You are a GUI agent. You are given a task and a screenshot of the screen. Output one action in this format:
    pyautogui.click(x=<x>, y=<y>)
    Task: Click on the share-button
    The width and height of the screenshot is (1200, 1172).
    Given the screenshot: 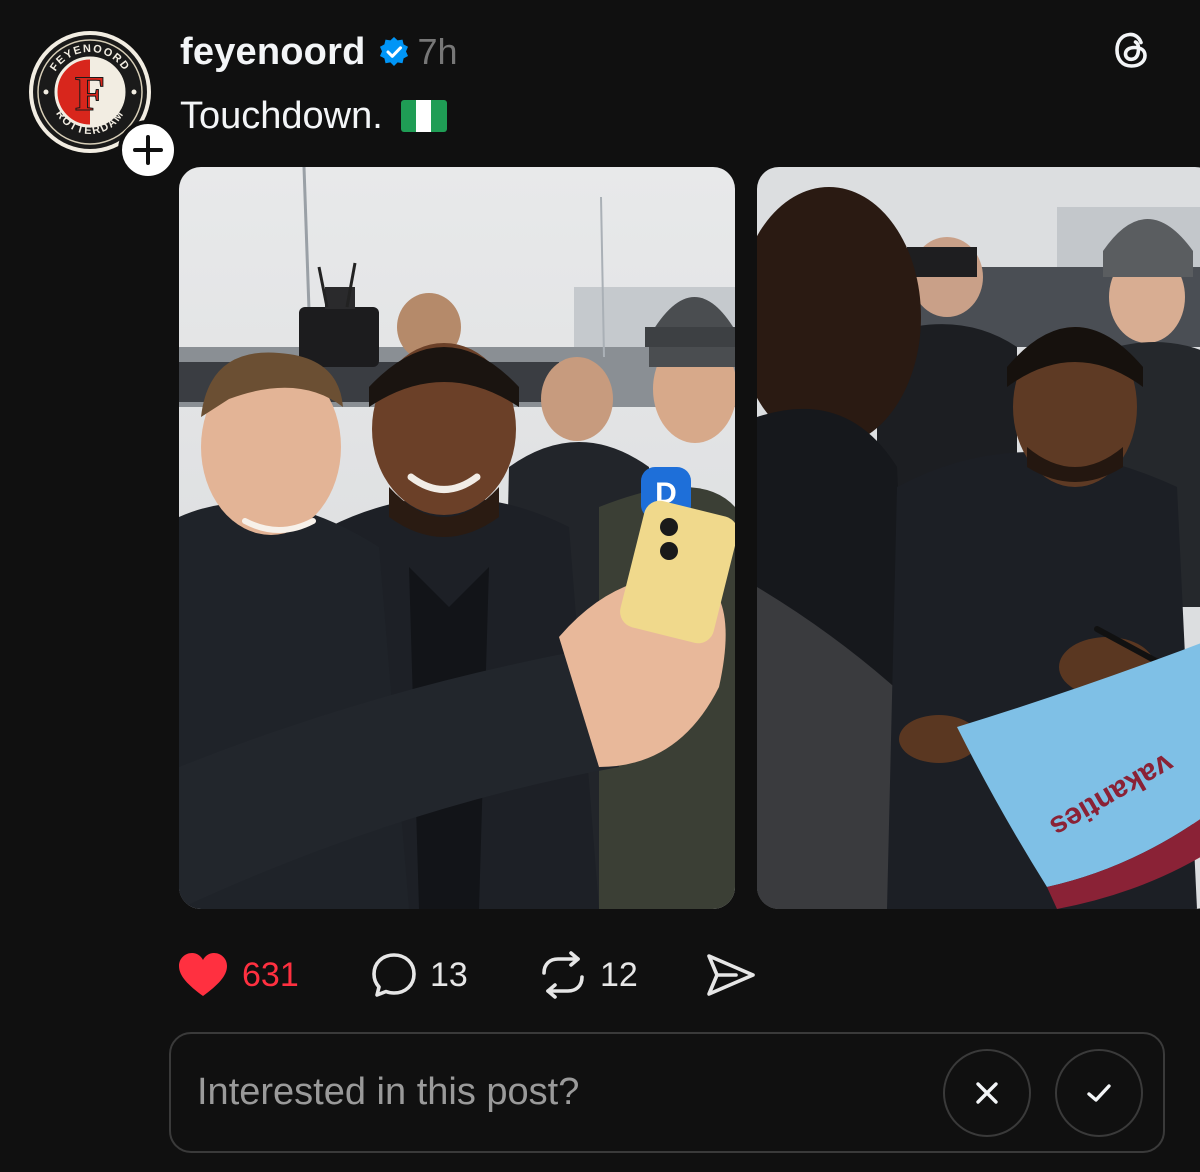 What is the action you would take?
    pyautogui.click(x=731, y=975)
    